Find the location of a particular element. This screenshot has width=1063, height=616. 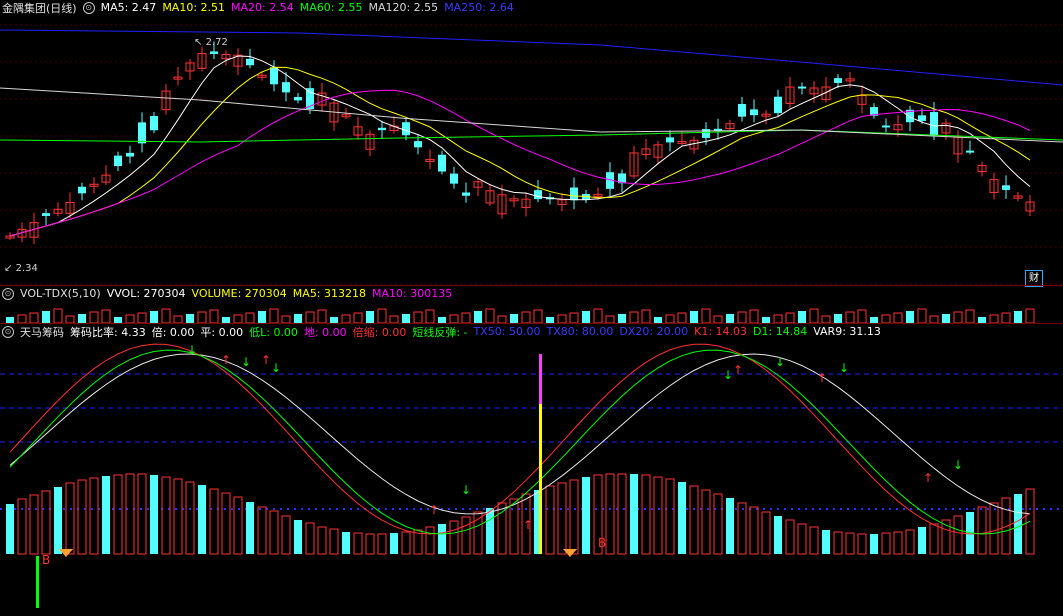

vol-indicator-name: VOL-TDX(5,10) is located at coordinates (60, 293).